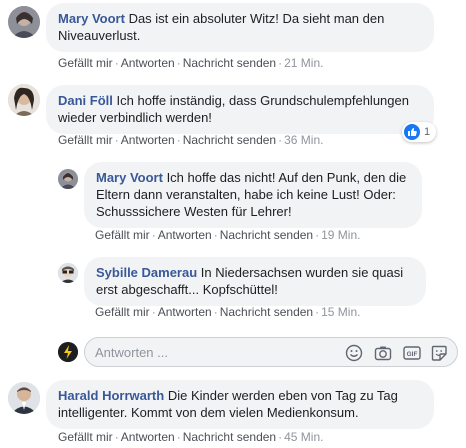 This screenshot has height=448, width=466. What do you see at coordinates (68, 352) in the screenshot?
I see `current-user-avatar` at bounding box center [68, 352].